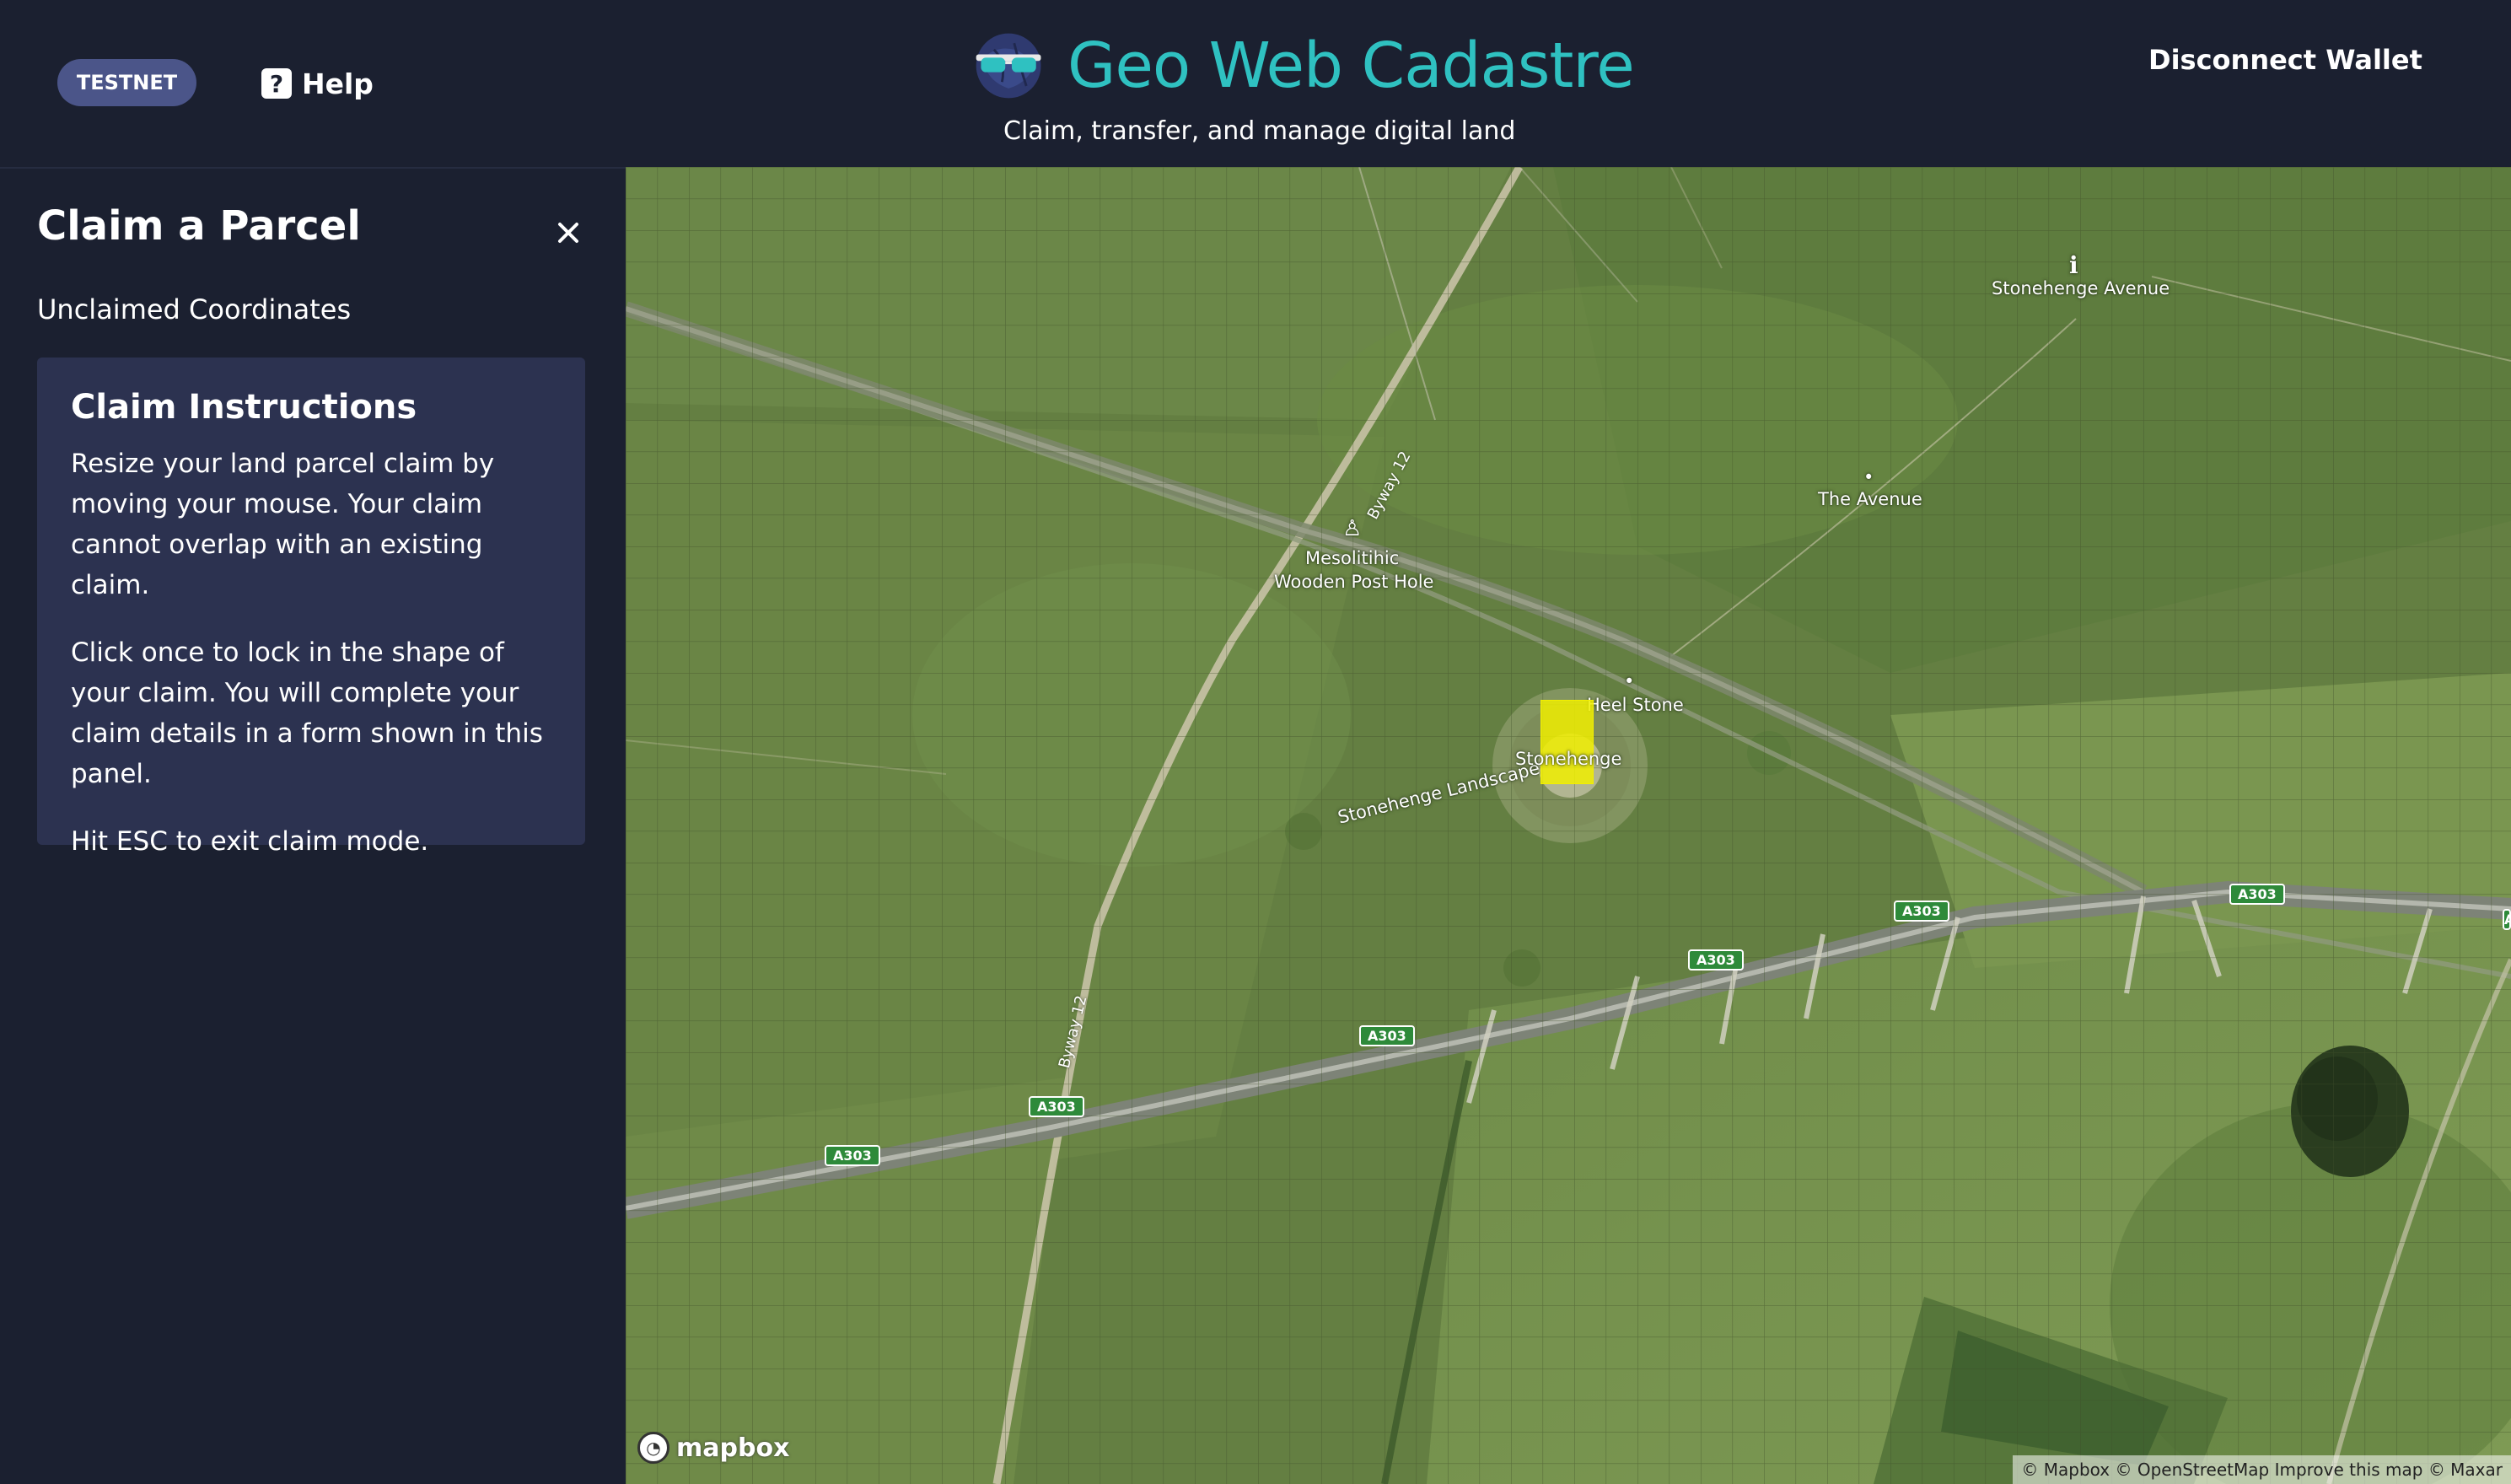  Describe the element at coordinates (1352, 528) in the screenshot. I see `monument-icon: ♙` at that location.